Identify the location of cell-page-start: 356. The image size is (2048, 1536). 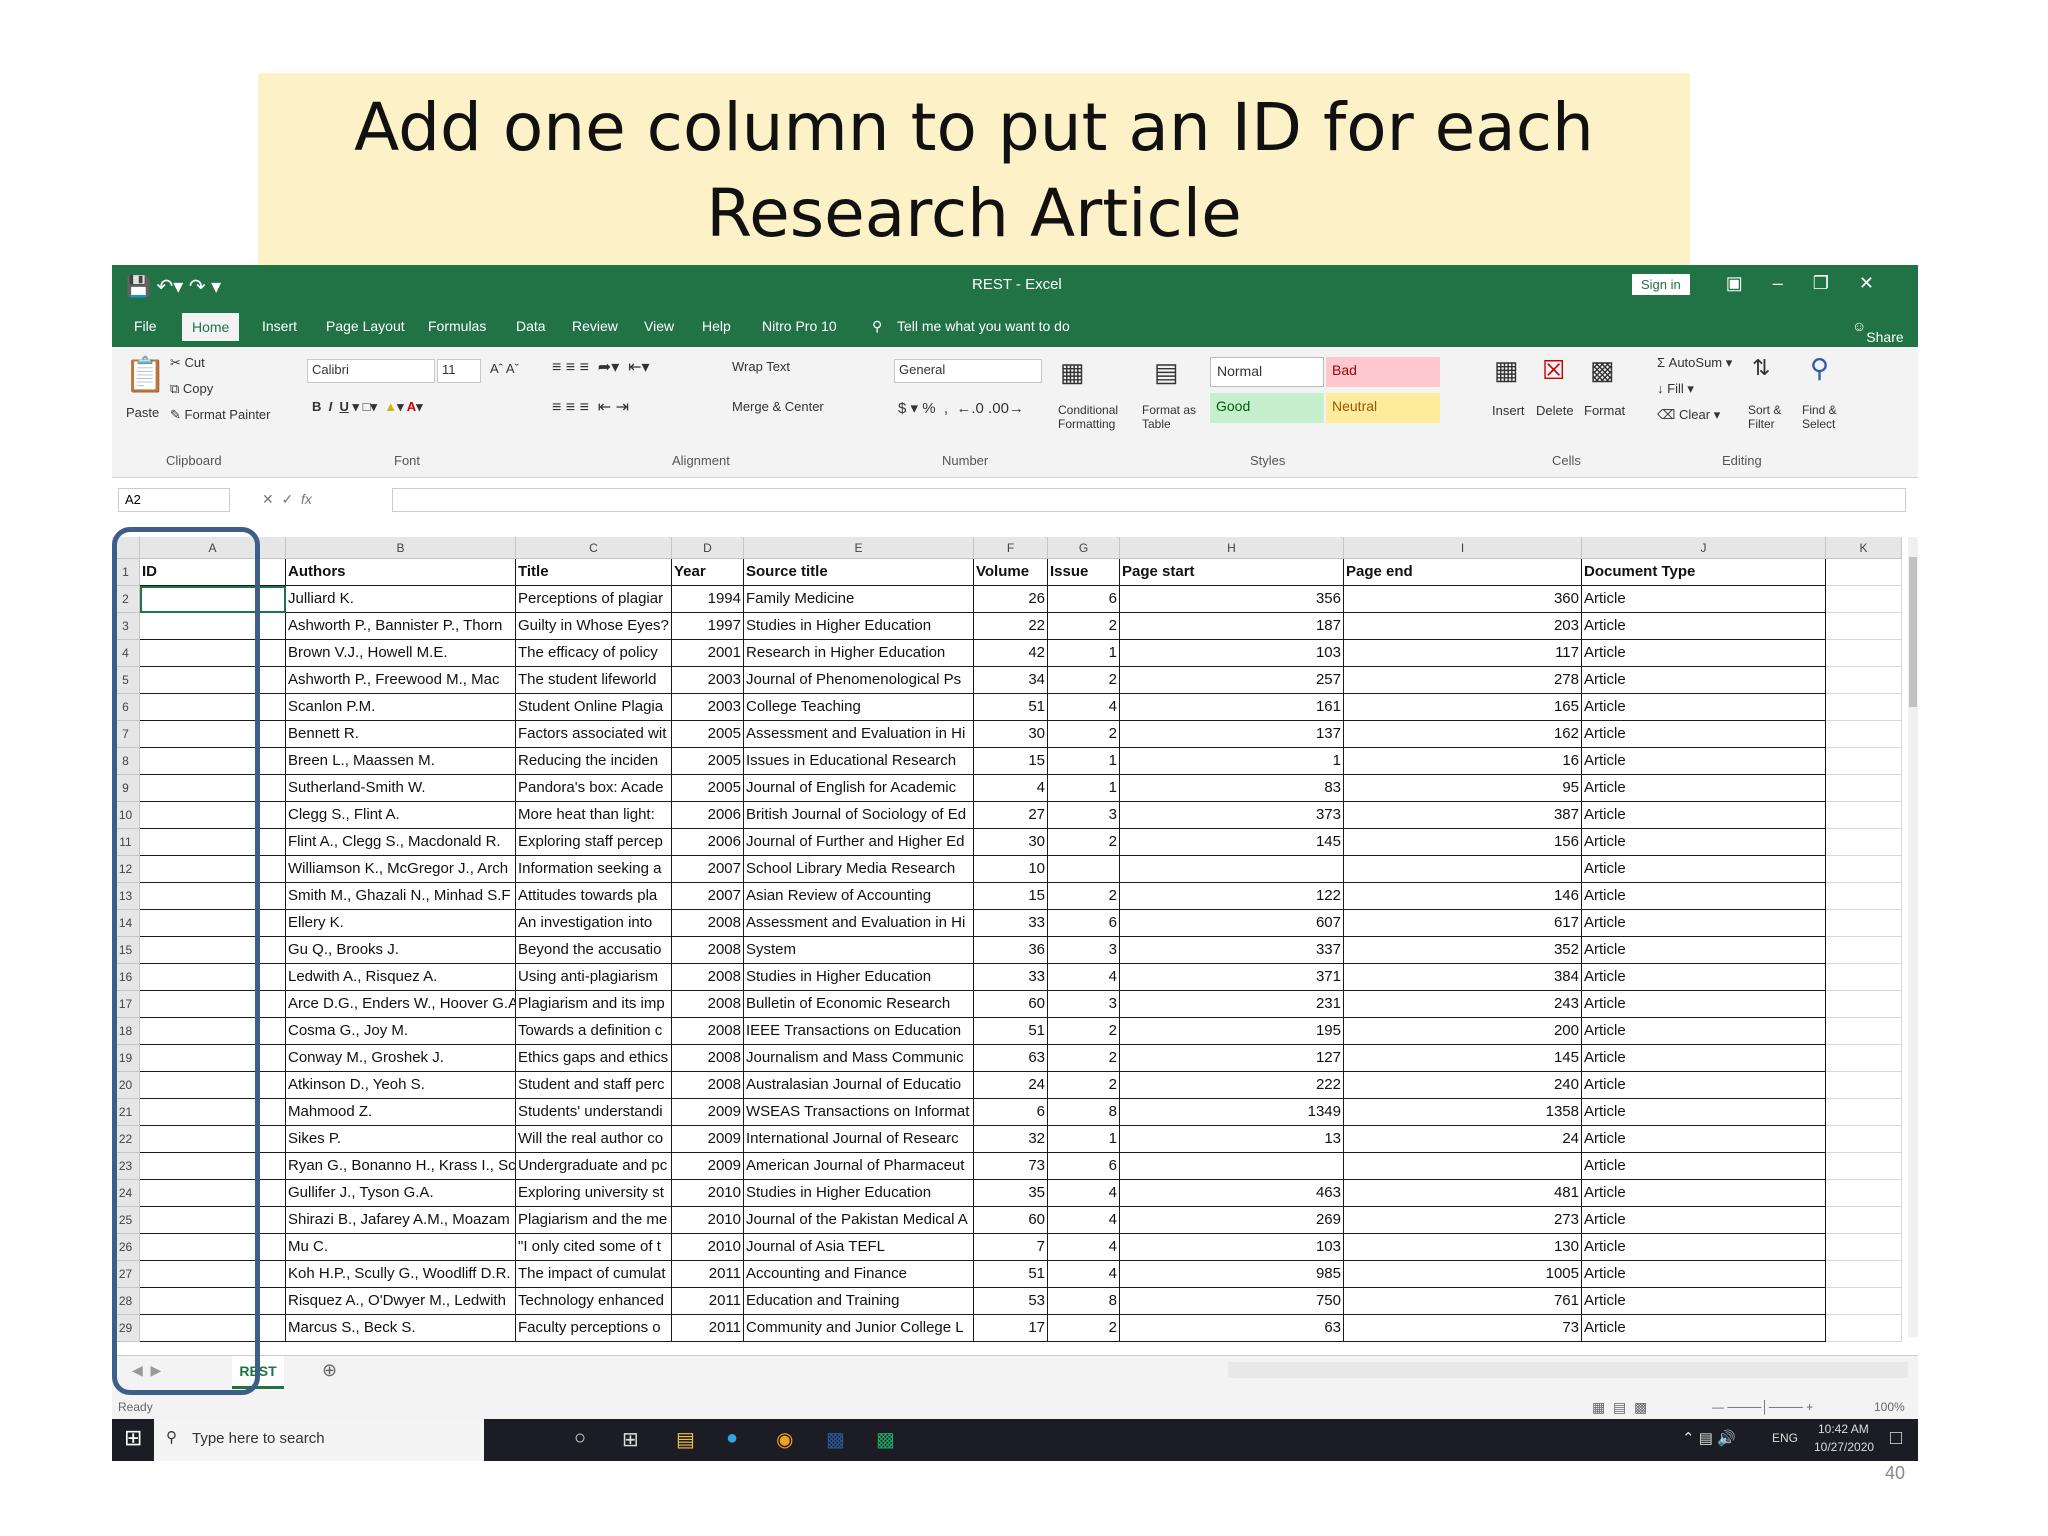
(1232, 599).